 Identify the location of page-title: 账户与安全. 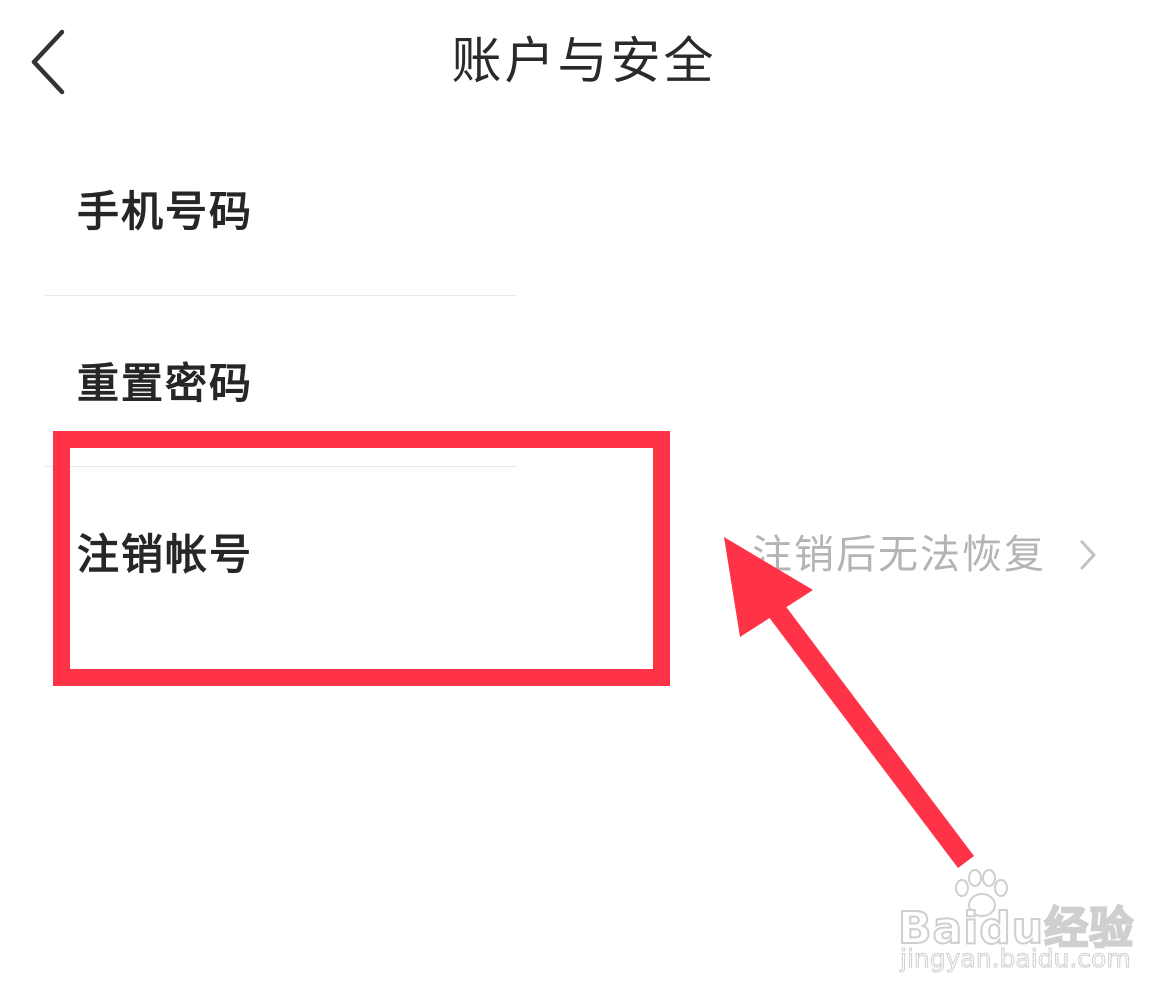
(584, 61).